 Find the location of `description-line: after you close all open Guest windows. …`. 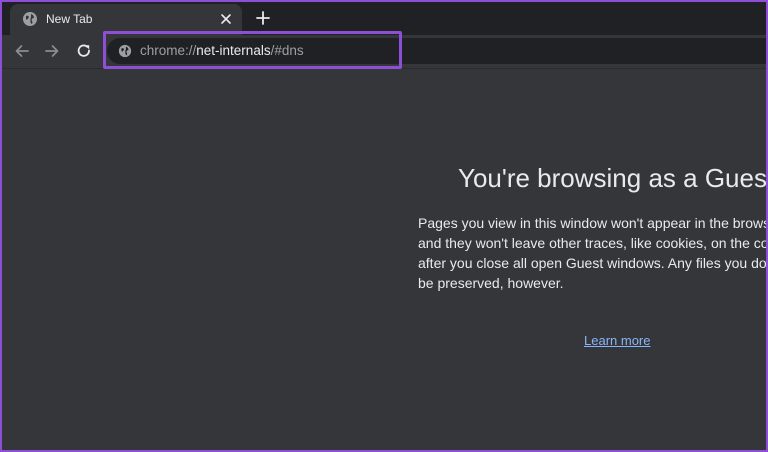

description-line: after you close all open Guest windows. … is located at coordinates (593, 263).